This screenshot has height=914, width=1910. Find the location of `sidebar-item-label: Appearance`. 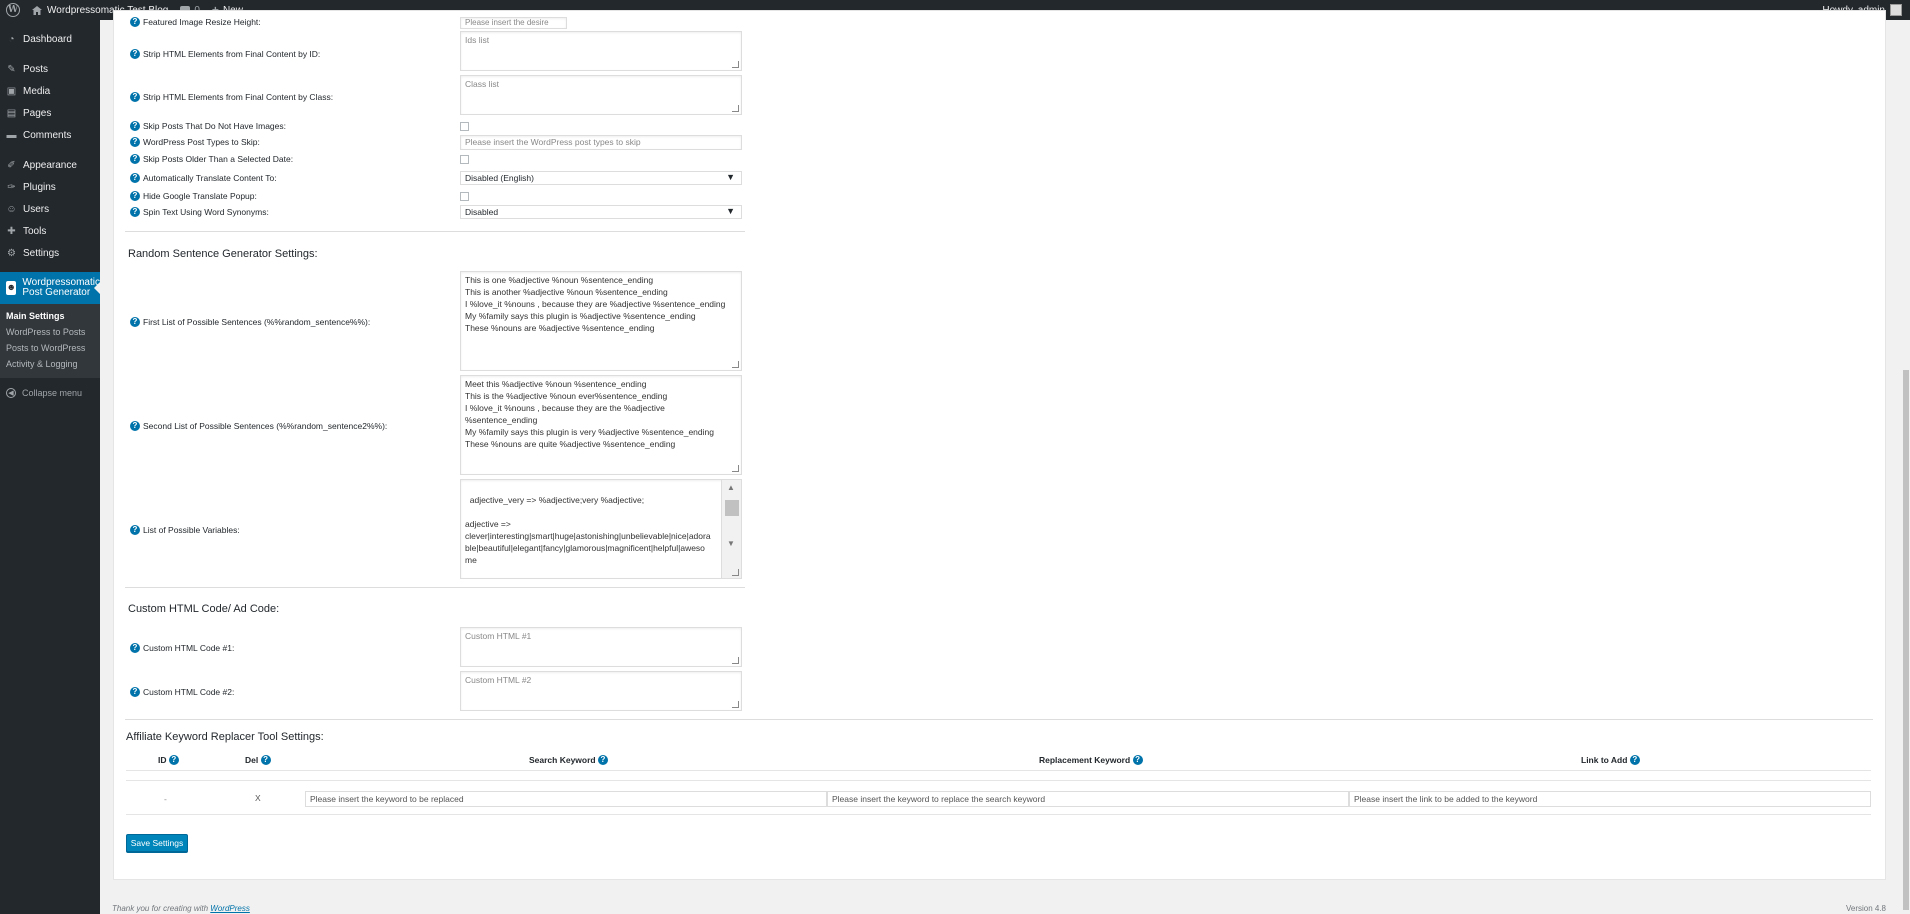

sidebar-item-label: Appearance is located at coordinates (50, 165).